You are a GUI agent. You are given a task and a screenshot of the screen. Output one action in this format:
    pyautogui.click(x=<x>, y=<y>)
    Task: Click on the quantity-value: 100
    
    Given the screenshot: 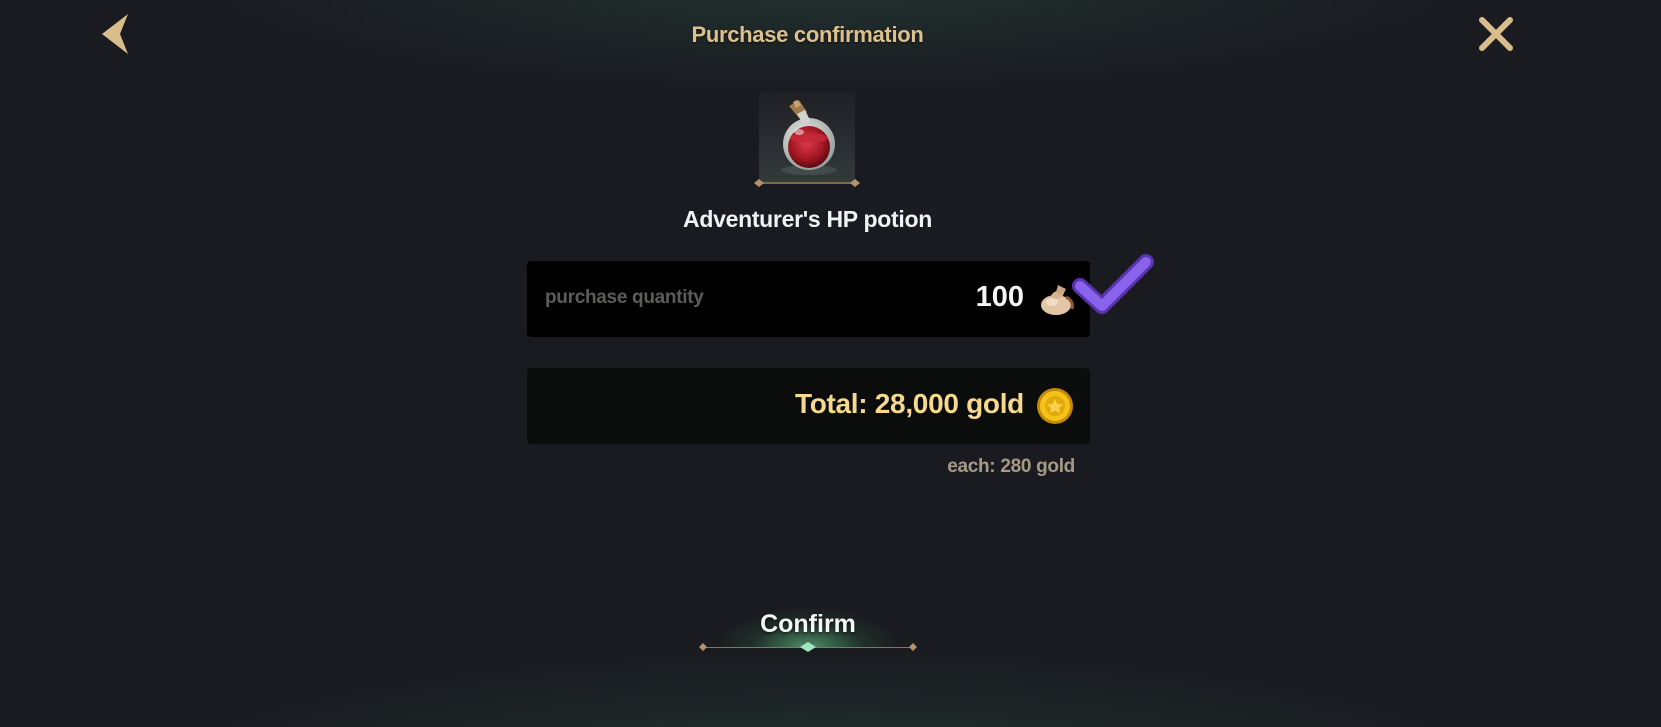 What is the action you would take?
    pyautogui.click(x=999, y=297)
    